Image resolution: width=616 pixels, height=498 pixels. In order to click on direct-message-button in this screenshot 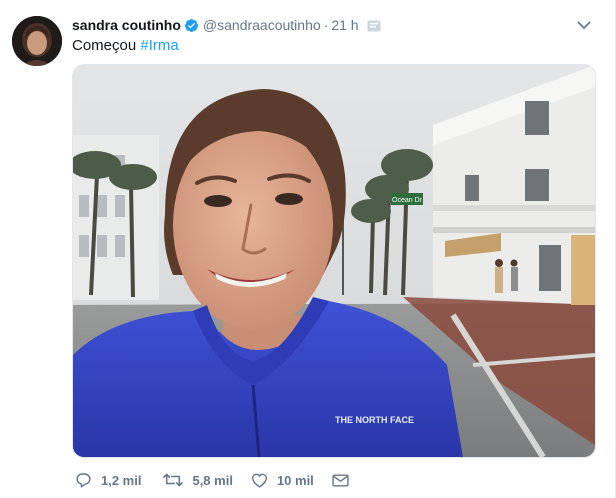, I will do `click(340, 480)`.